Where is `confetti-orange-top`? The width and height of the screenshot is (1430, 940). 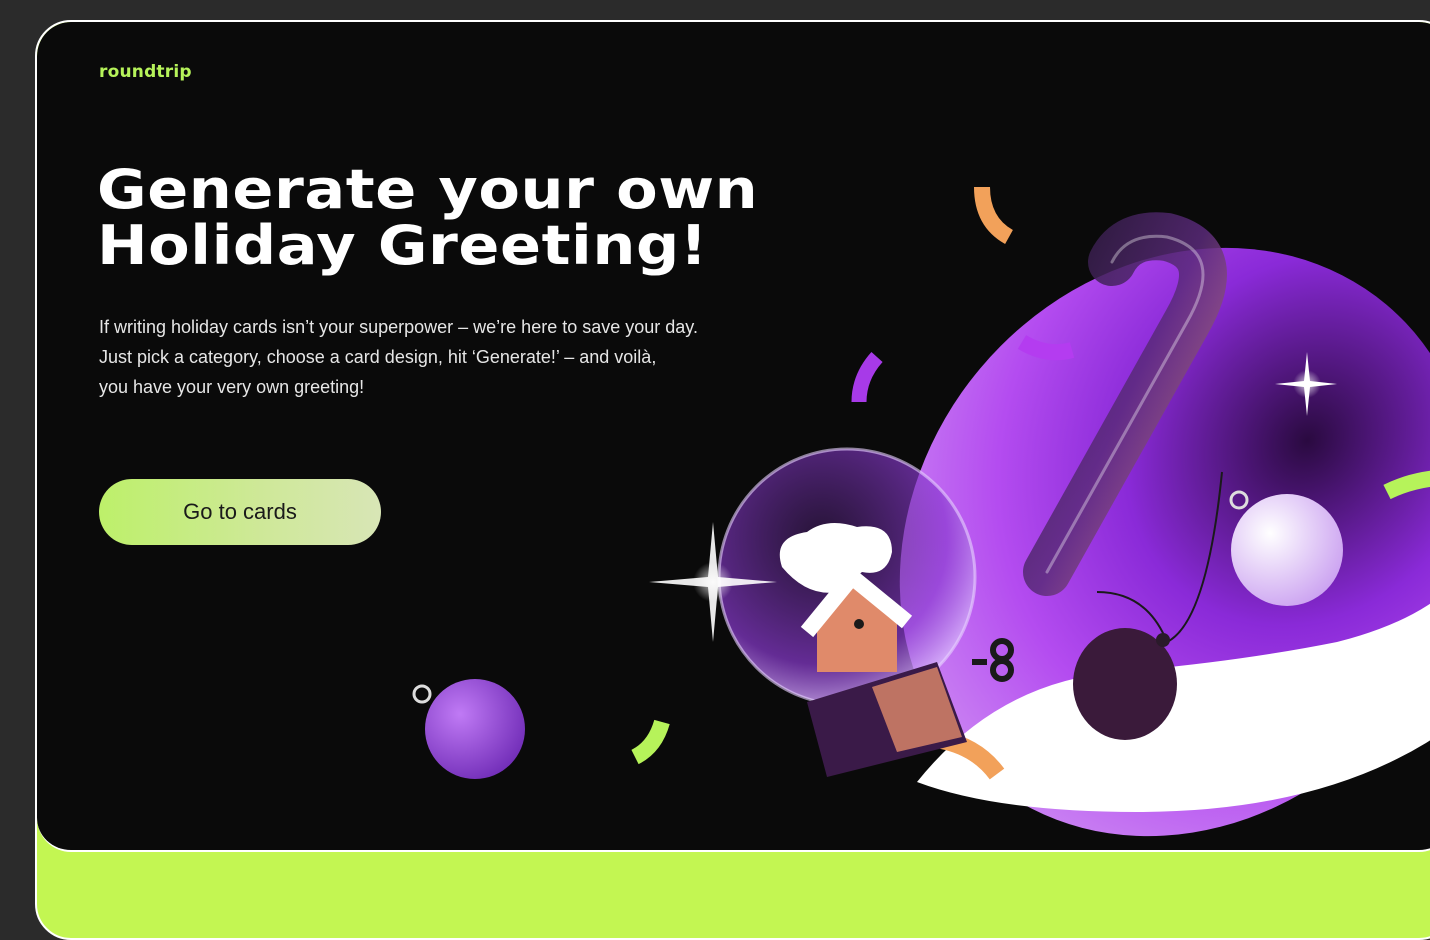 confetti-orange-top is located at coordinates (994, 215).